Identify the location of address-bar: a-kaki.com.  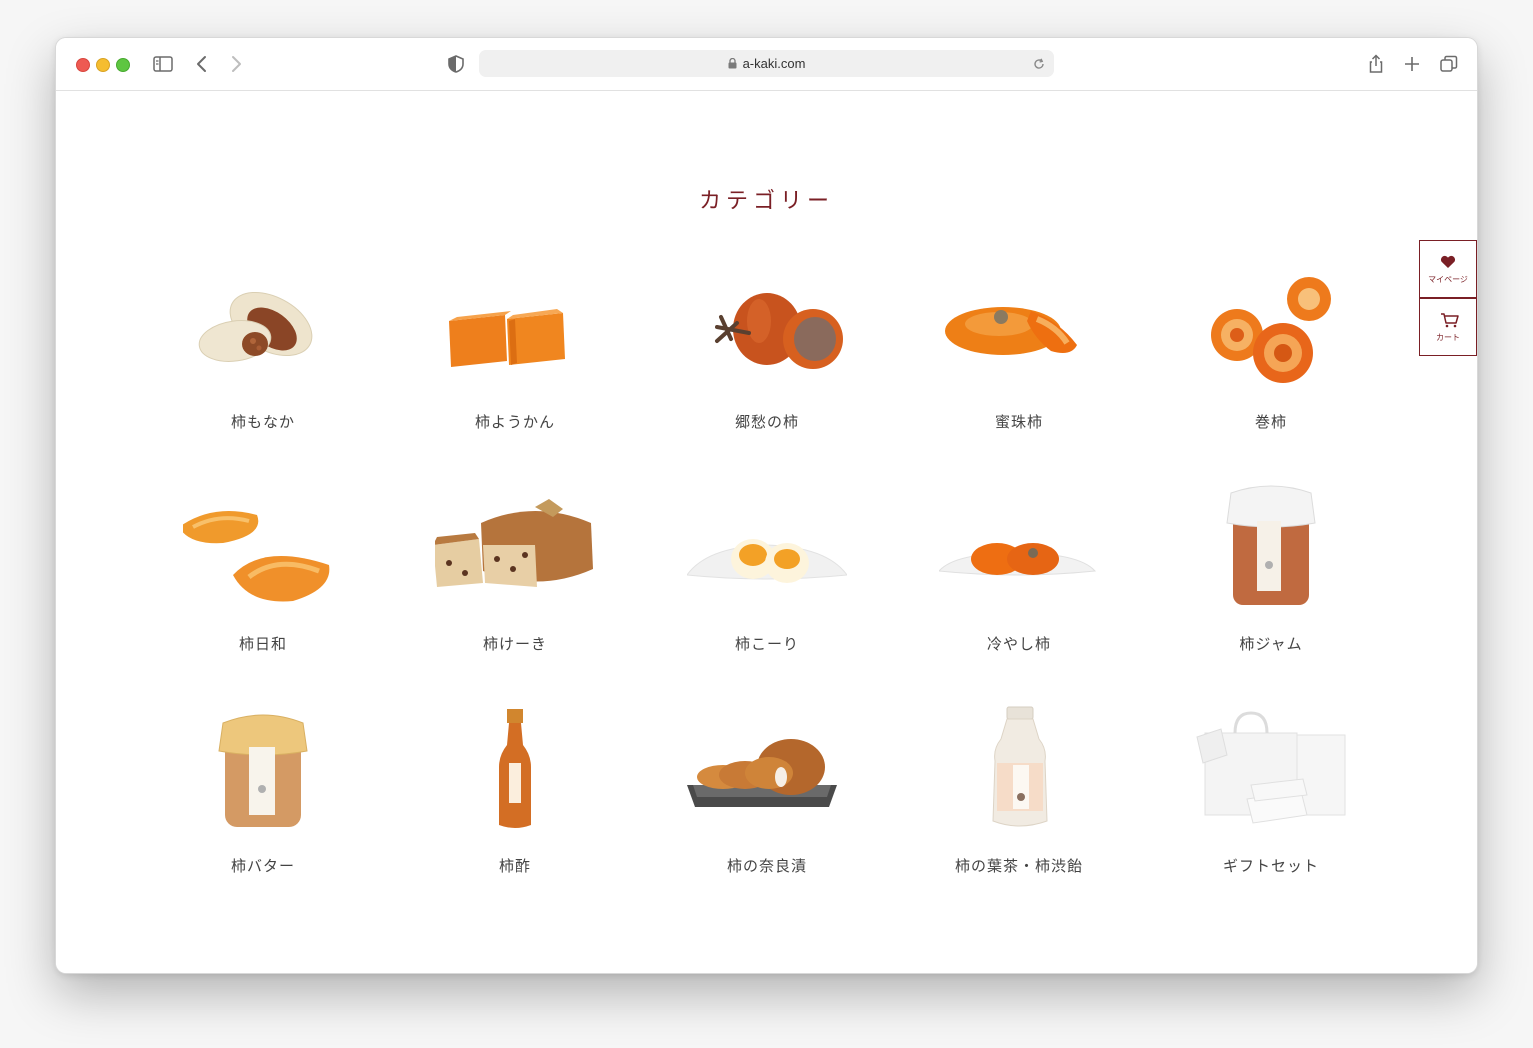
(766, 63).